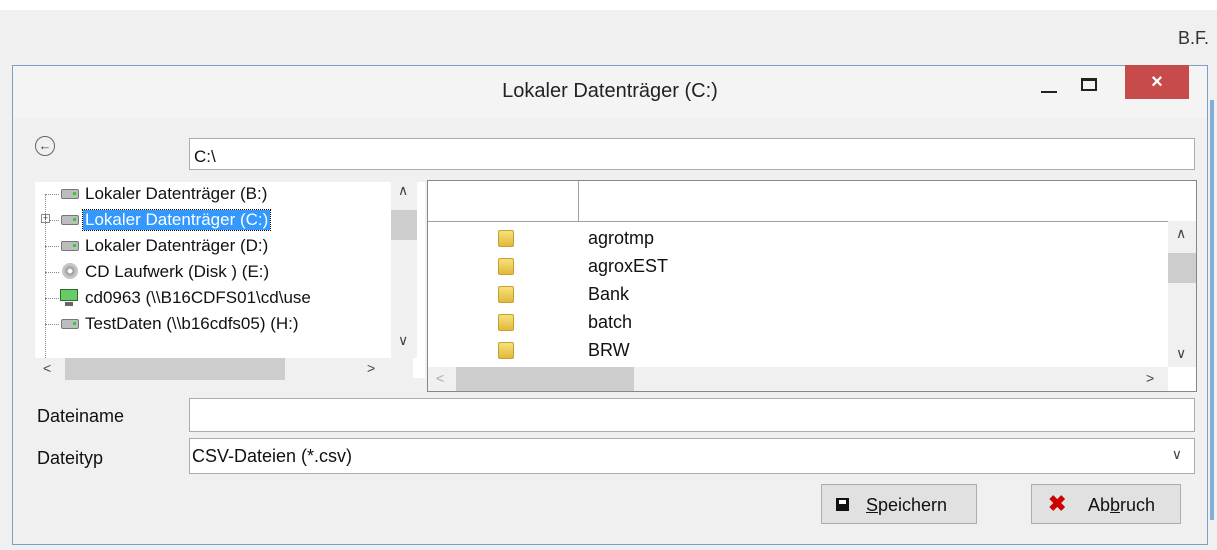 The width and height of the screenshot is (1217, 550). What do you see at coordinates (404, 225) in the screenshot?
I see `tree-scroll-thumb` at bounding box center [404, 225].